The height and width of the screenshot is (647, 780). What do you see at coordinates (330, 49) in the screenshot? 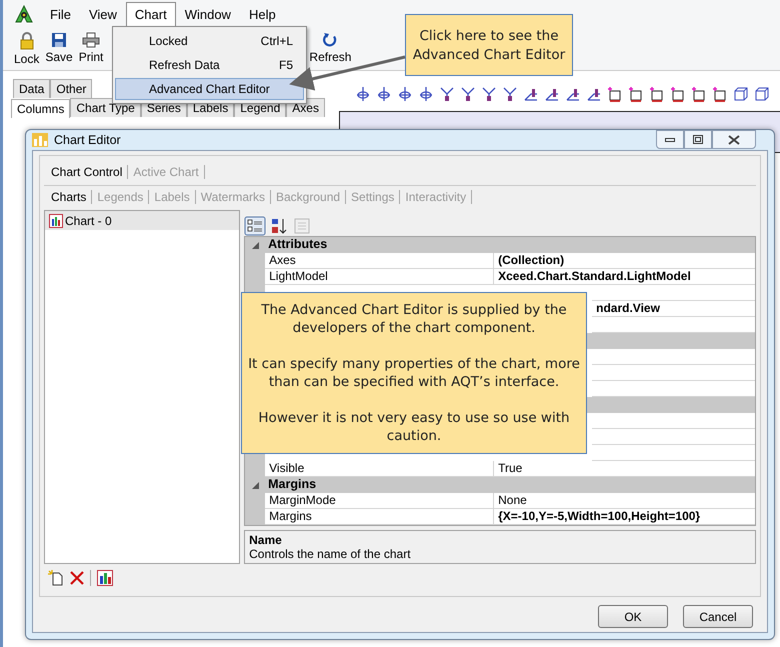
I see `toolbar-button: Refresh` at bounding box center [330, 49].